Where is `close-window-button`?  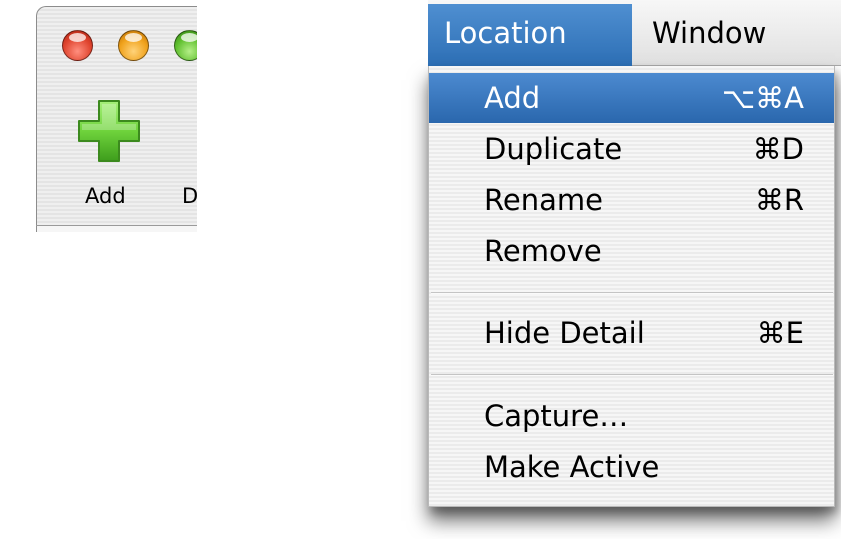
close-window-button is located at coordinates (77, 45).